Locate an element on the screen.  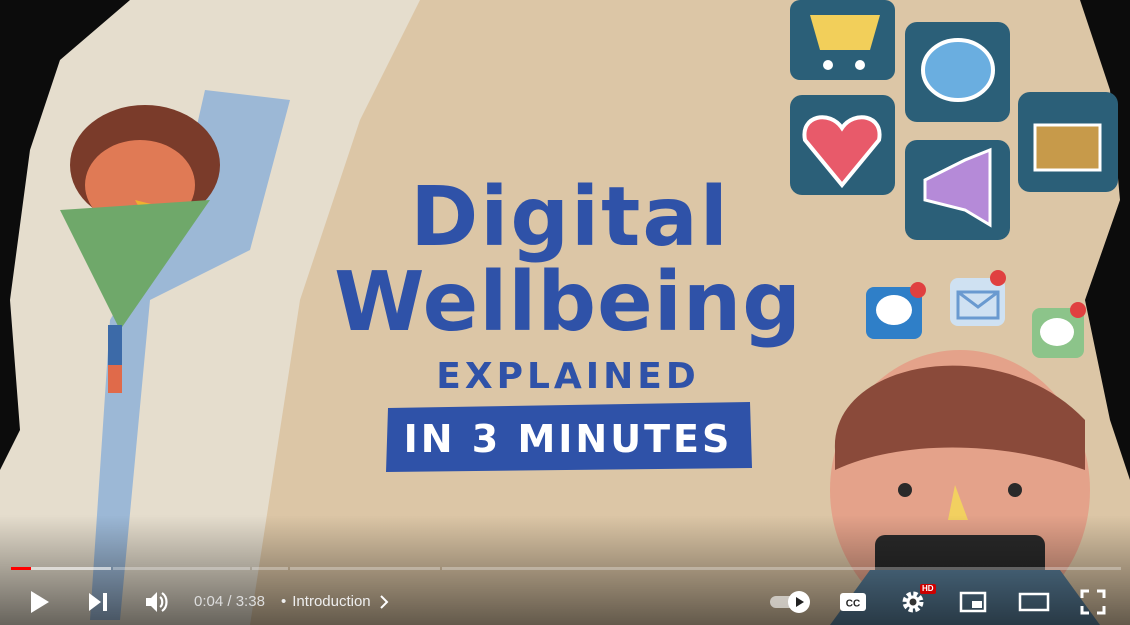
volume-icon is located at coordinates (157, 601).